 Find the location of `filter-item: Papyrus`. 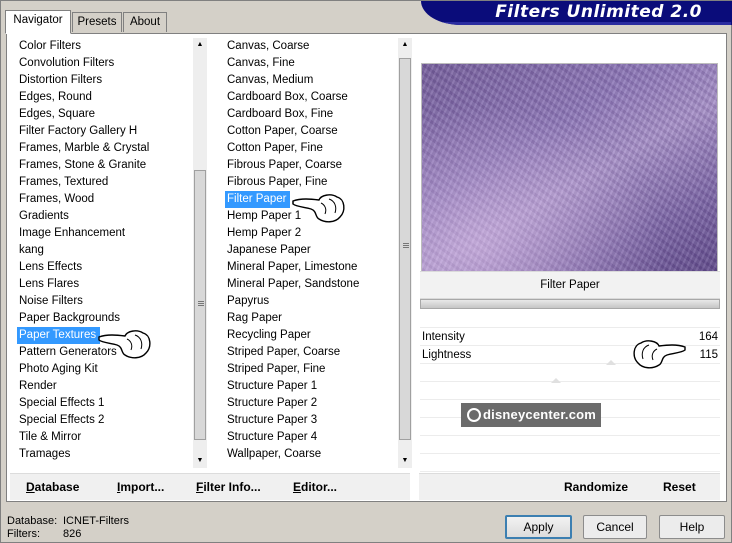

filter-item: Papyrus is located at coordinates (311, 301).